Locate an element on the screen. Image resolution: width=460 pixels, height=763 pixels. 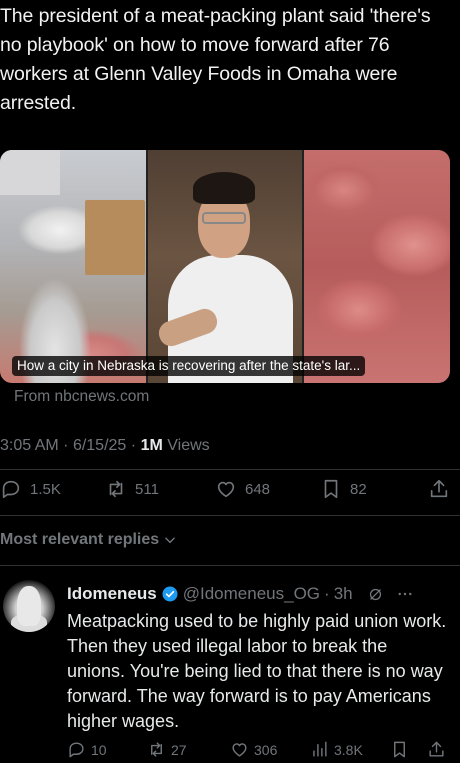
tweet-date: 6/15/25 is located at coordinates (99, 445).